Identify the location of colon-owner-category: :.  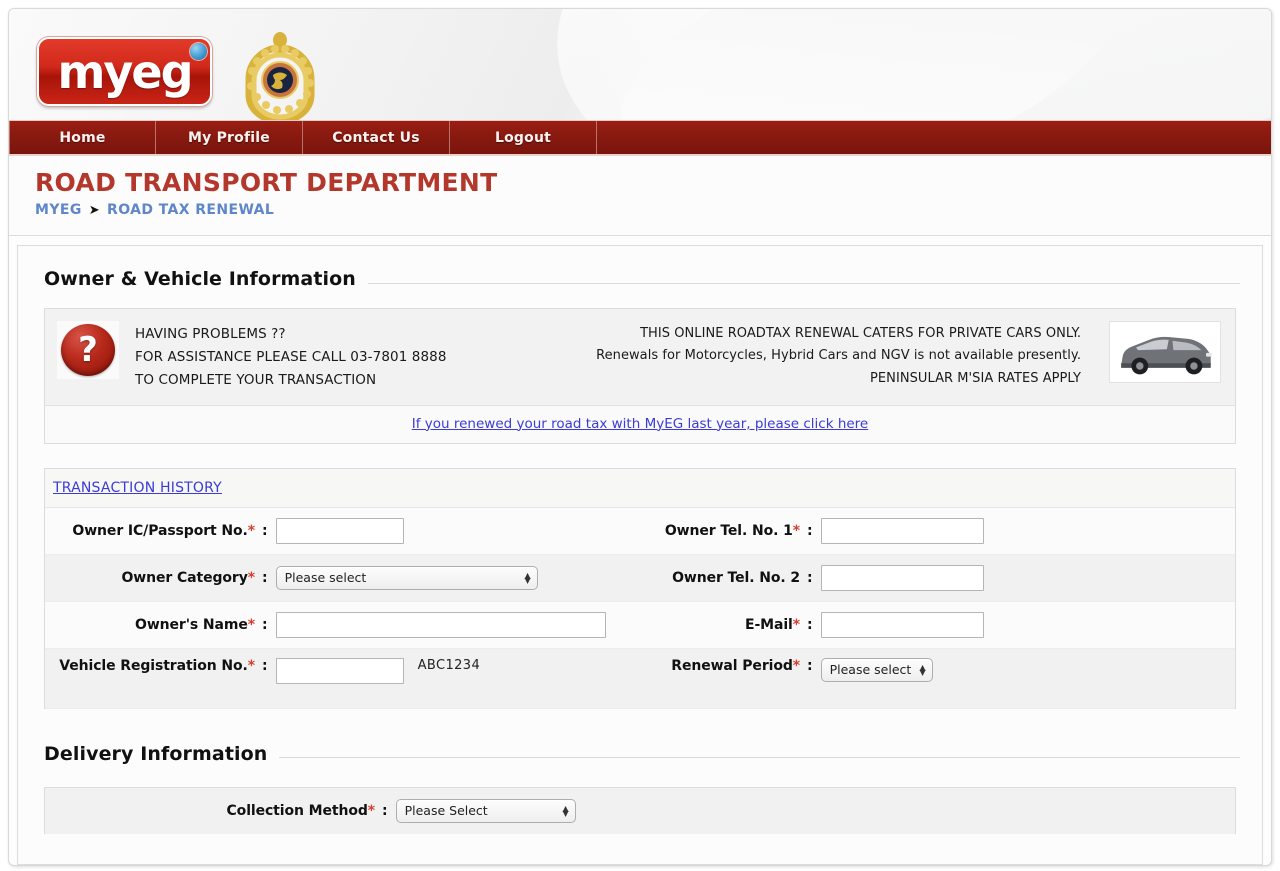
(265, 577).